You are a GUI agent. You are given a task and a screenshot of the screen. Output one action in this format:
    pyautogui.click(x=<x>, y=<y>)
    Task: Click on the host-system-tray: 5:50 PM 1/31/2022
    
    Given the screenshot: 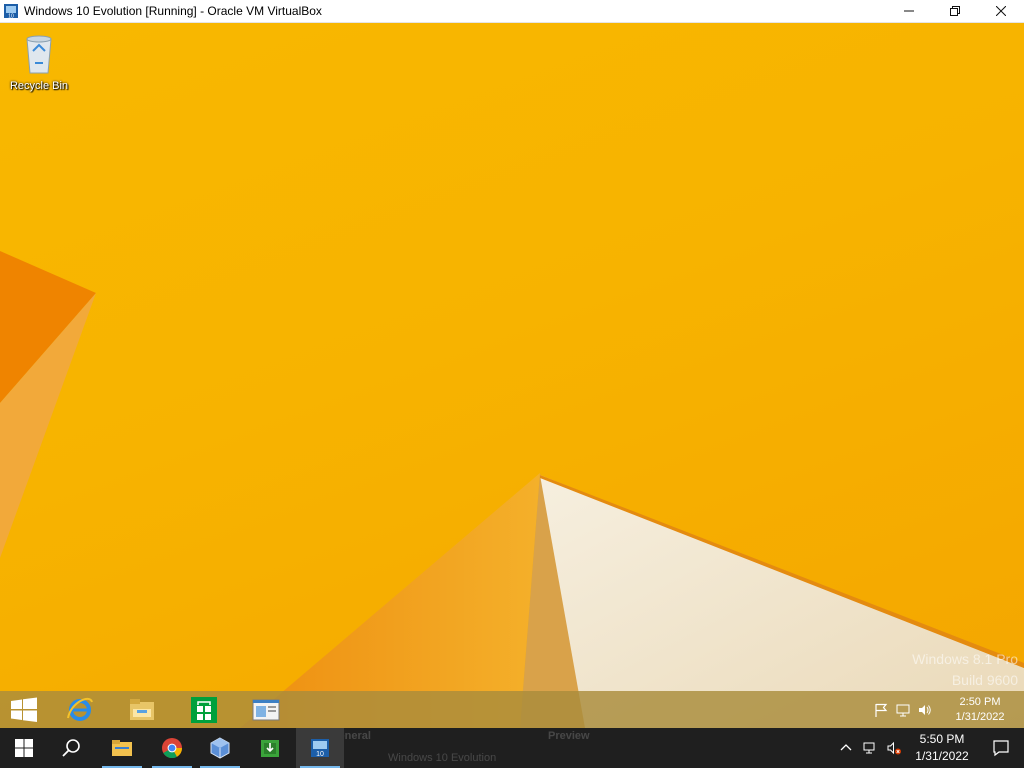 What is the action you would take?
    pyautogui.click(x=929, y=748)
    